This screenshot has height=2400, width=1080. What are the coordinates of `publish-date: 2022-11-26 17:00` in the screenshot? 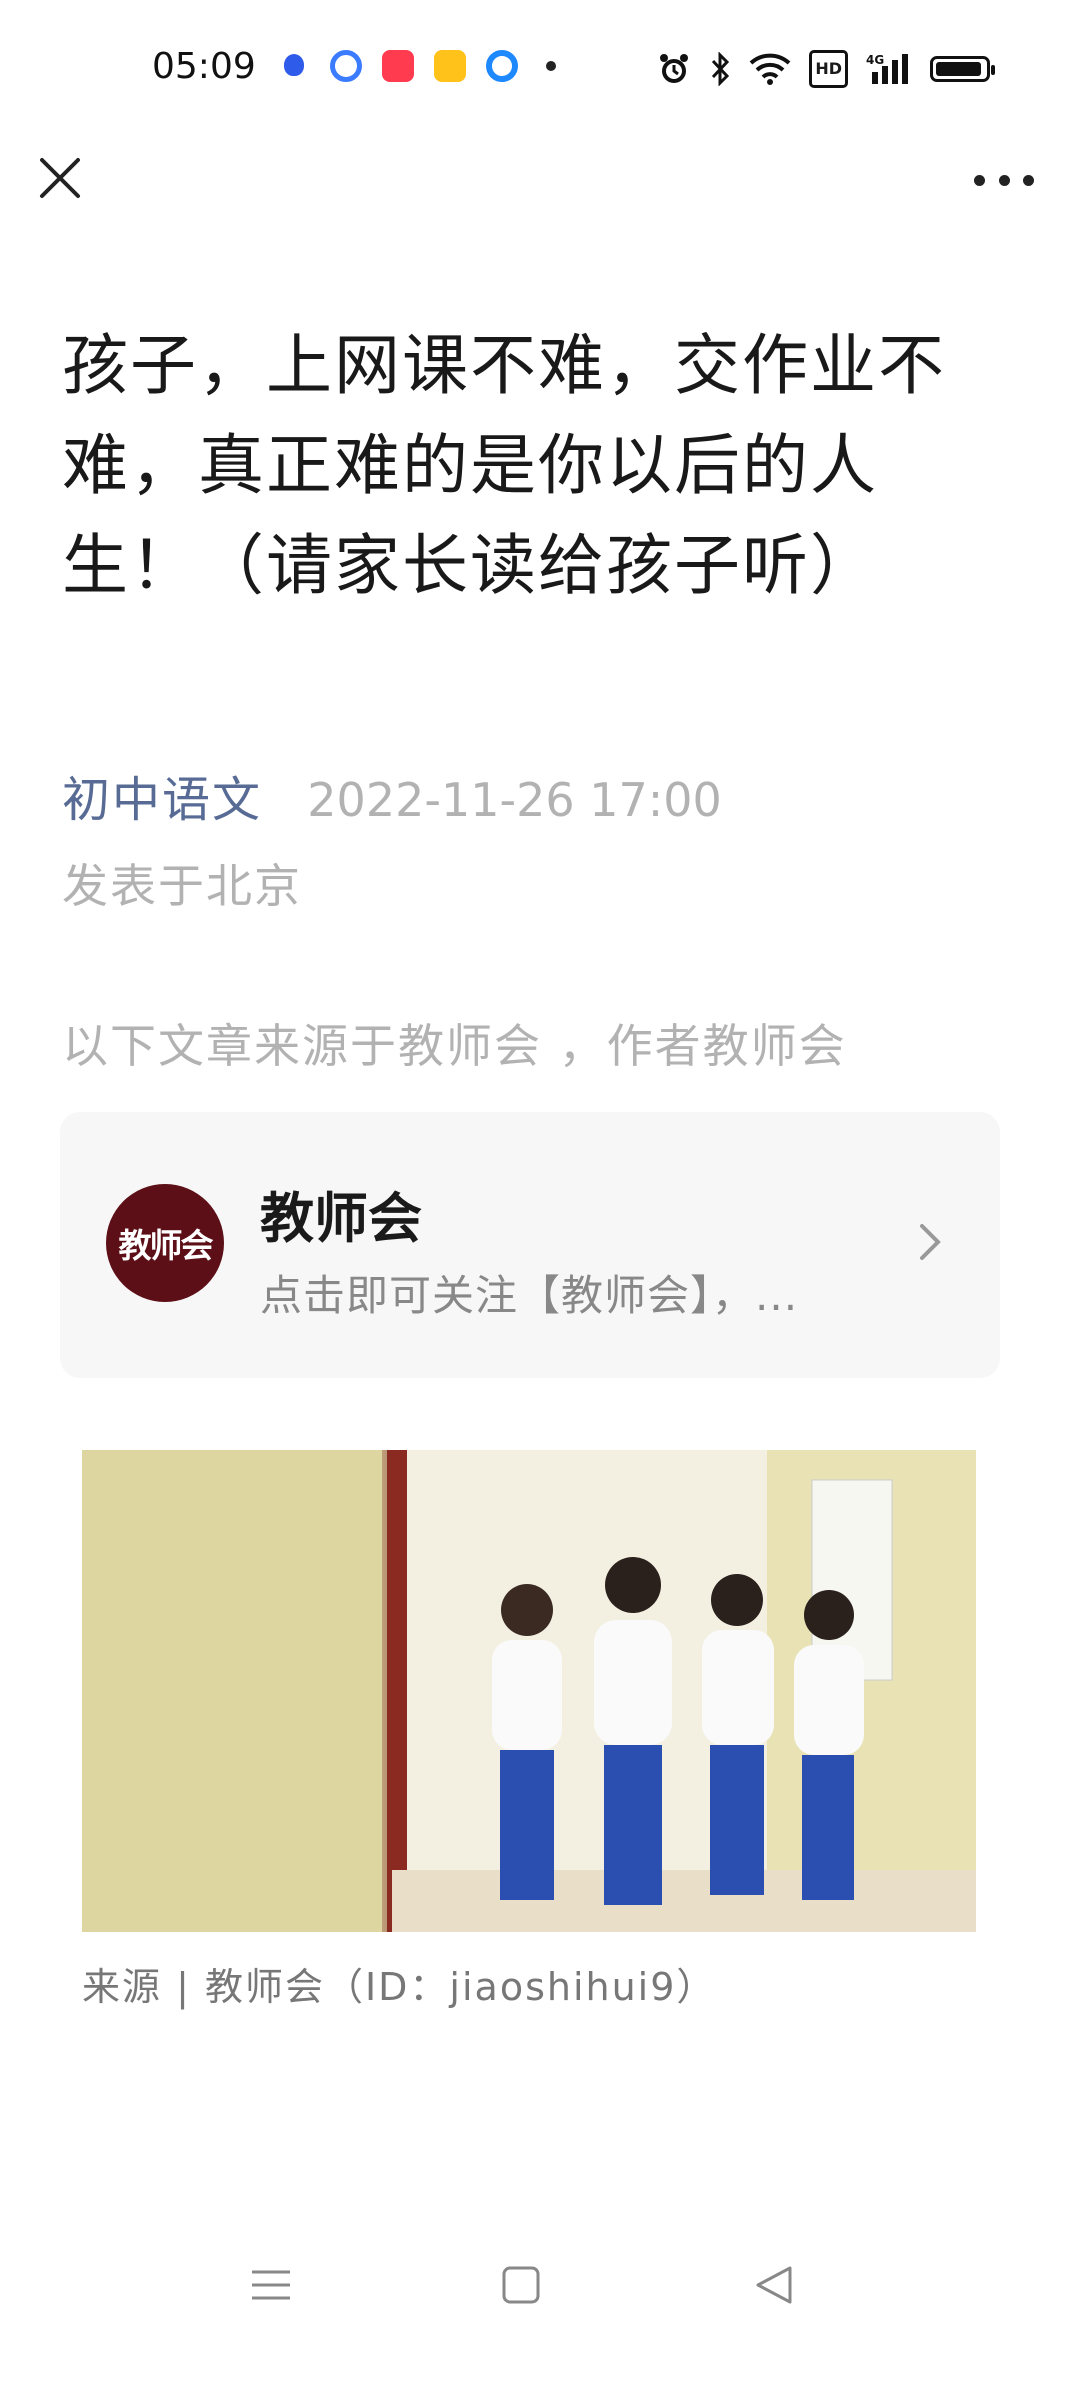 It's located at (514, 800).